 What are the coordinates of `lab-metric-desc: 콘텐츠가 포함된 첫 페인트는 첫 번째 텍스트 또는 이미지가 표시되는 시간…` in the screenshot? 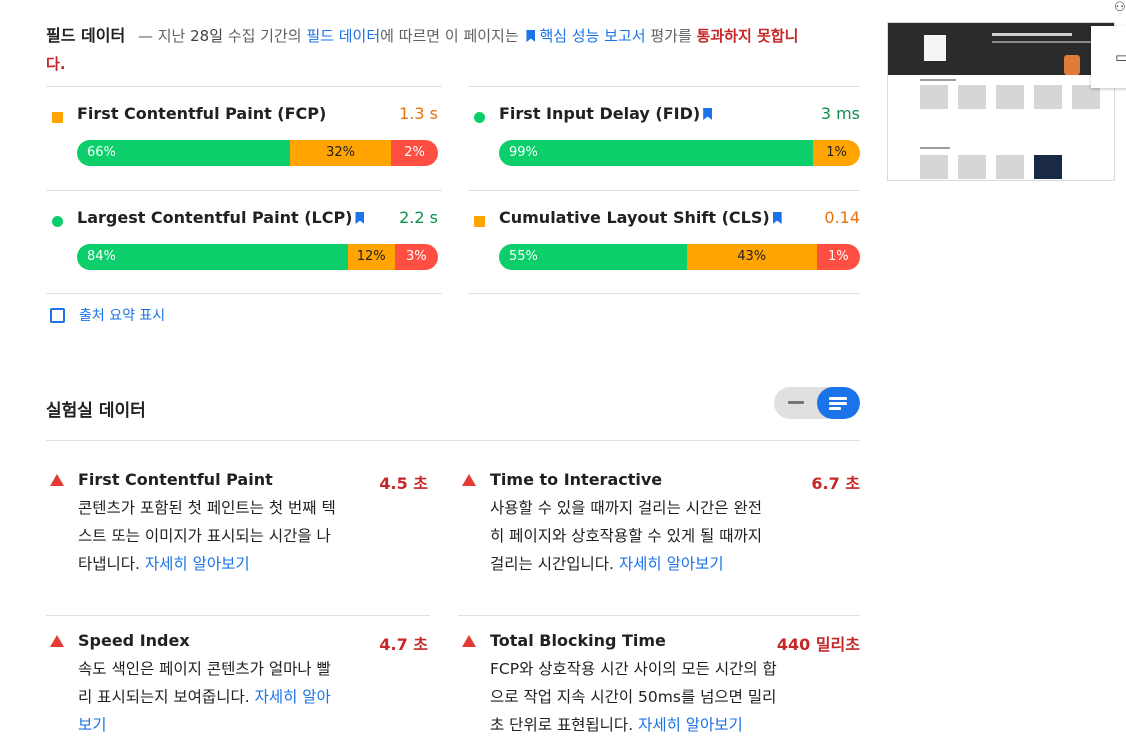 It's located at (209, 536).